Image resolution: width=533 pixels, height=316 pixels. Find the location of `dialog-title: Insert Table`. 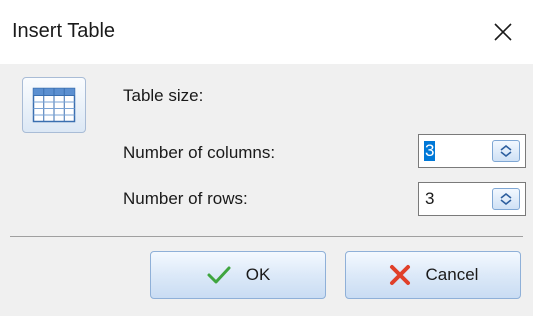

dialog-title: Insert Table is located at coordinates (64, 31).